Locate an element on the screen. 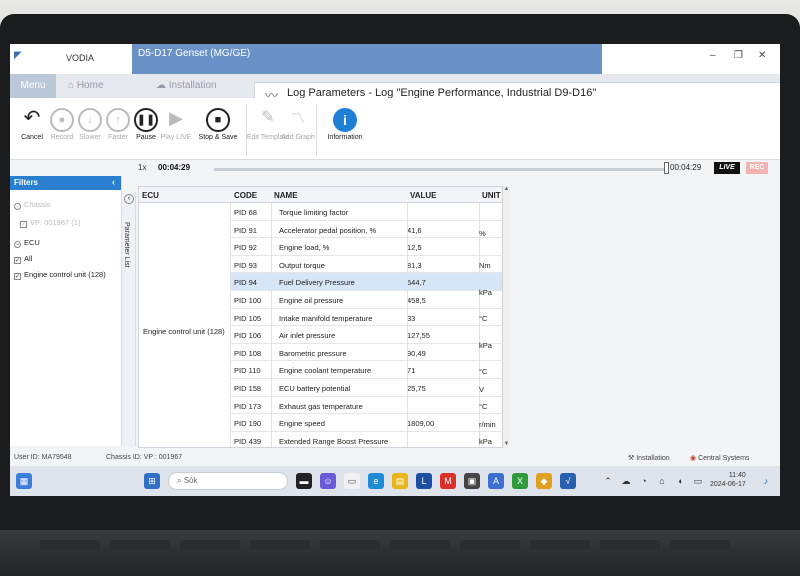 Image resolution: width=800 pixels, height=576 pixels. app-tile-icon: ▣ is located at coordinates (472, 481).